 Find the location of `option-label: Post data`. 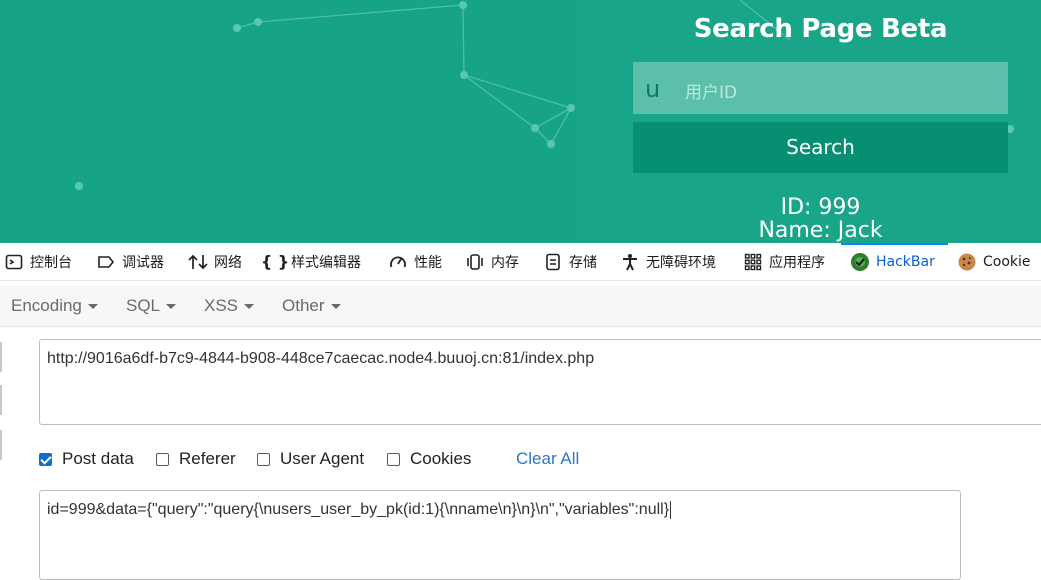

option-label: Post data is located at coordinates (98, 458).